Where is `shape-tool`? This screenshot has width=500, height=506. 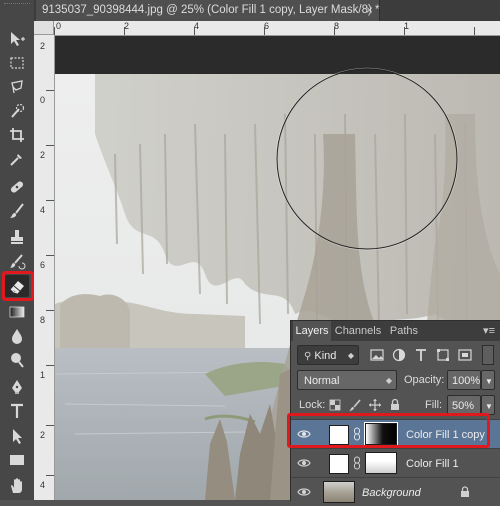 shape-tool is located at coordinates (17, 460).